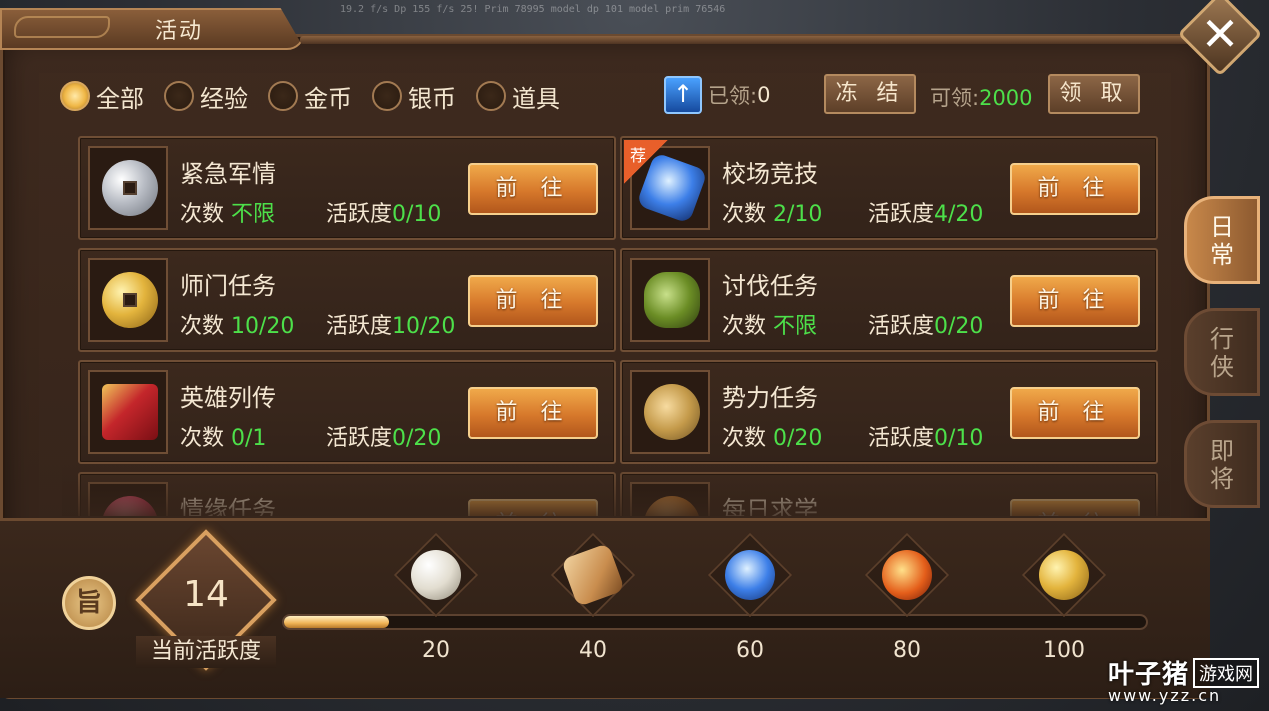  Describe the element at coordinates (955, 98) in the screenshot. I see `claimable-label: 可领:` at that location.